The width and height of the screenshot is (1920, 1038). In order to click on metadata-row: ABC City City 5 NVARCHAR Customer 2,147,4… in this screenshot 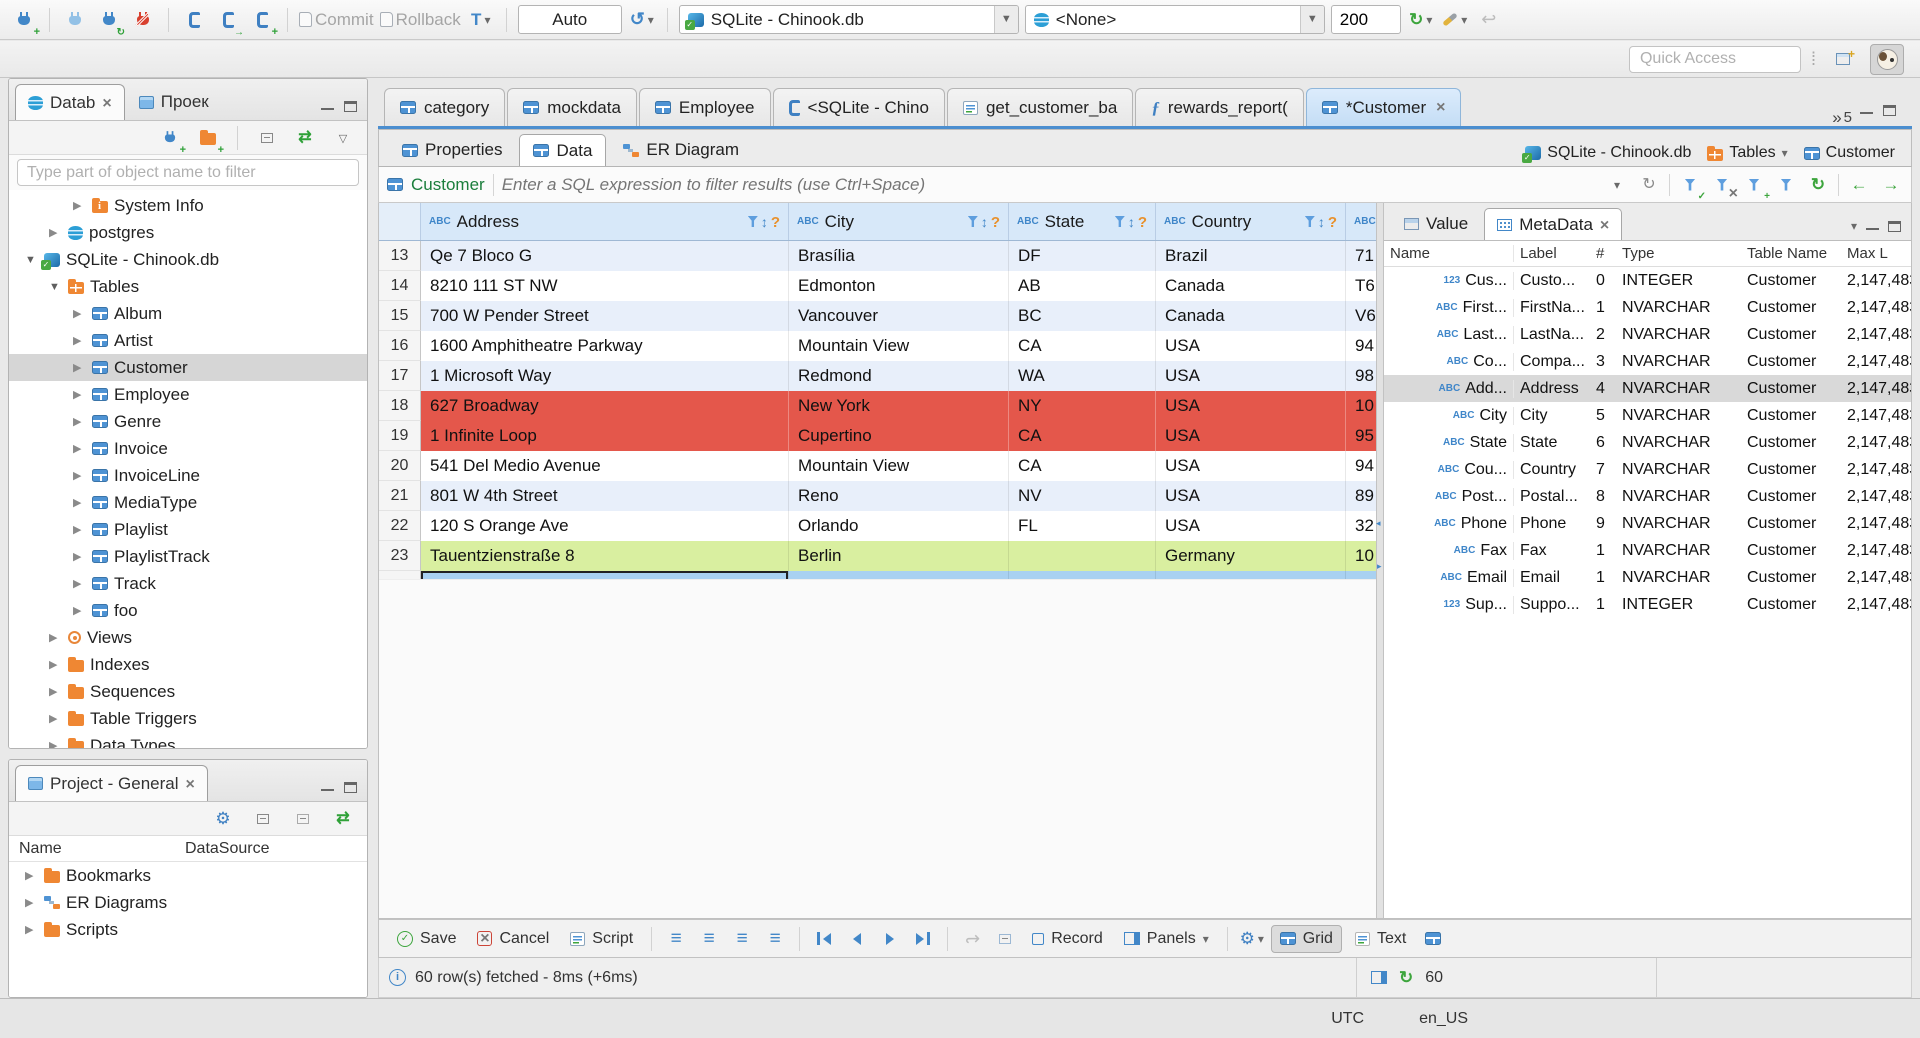, I will do `click(1647, 415)`.